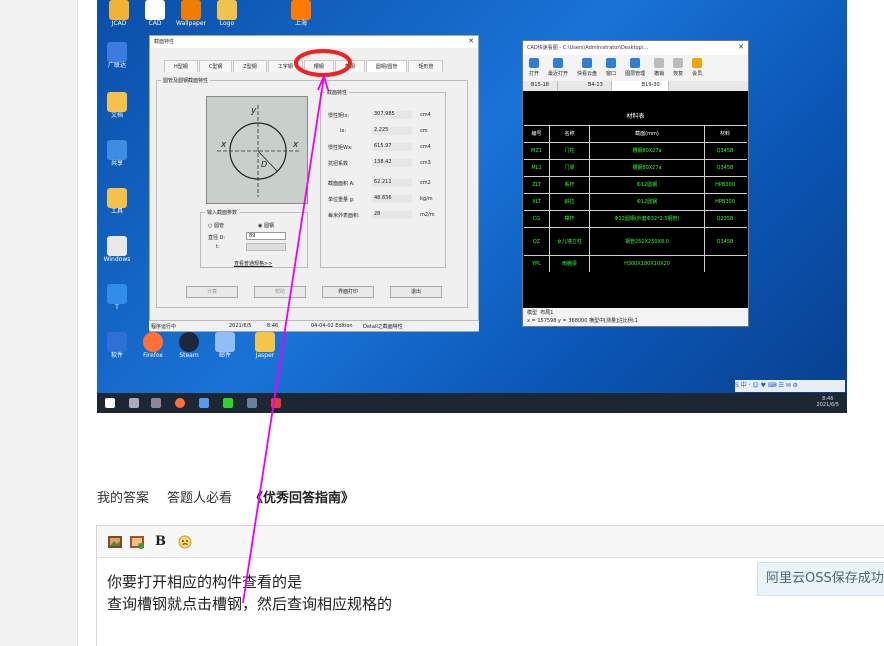 The height and width of the screenshot is (646, 884). I want to click on desktop-icon: Windows, so click(117, 250).